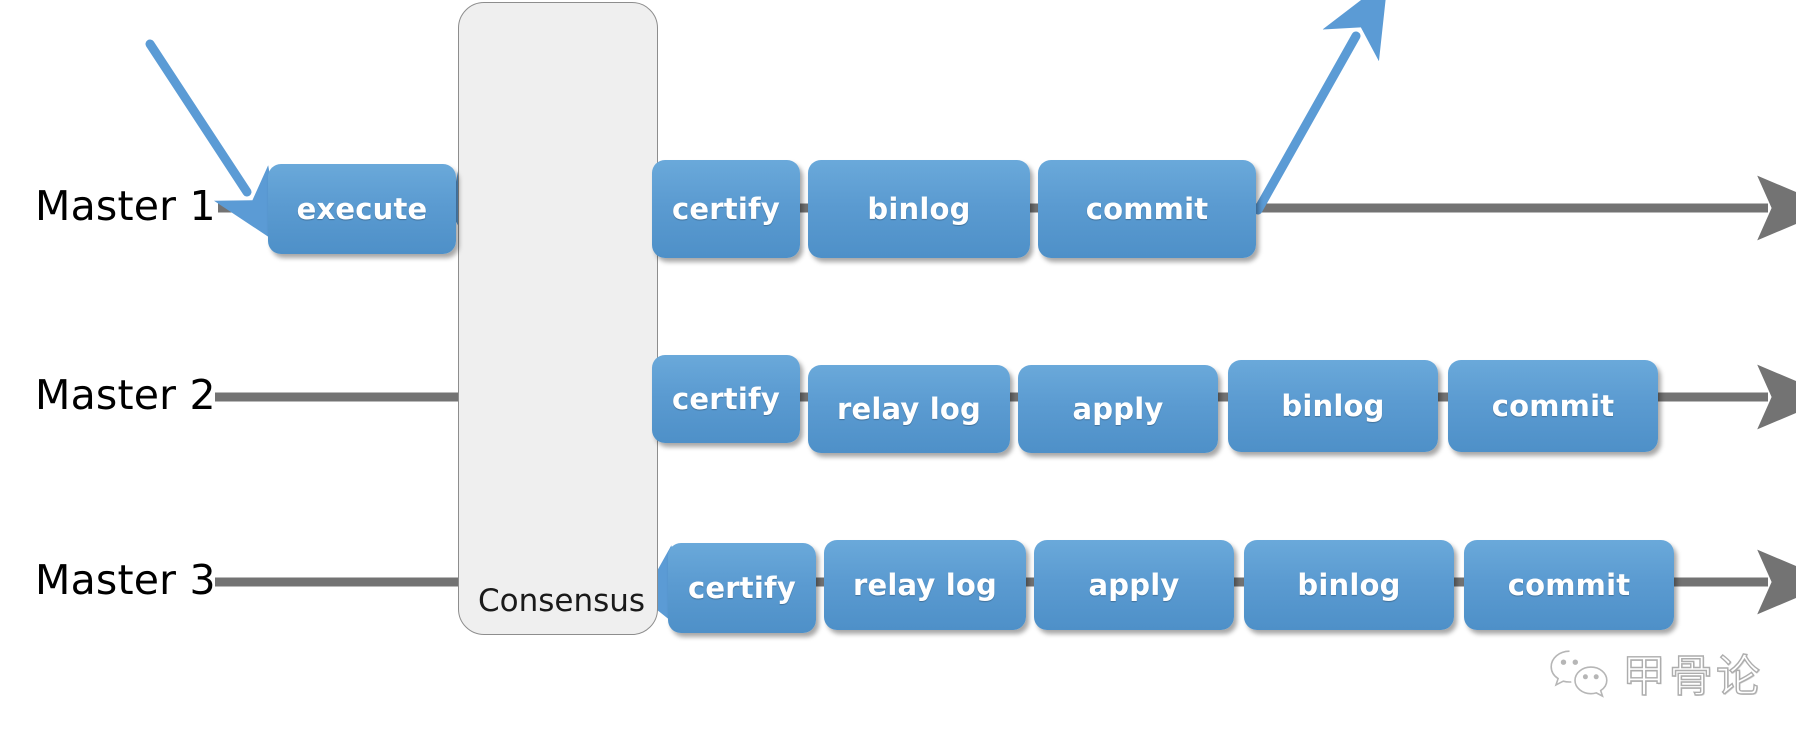 This screenshot has height=750, width=1796. What do you see at coordinates (1333, 406) in the screenshot?
I see `stage-box-master2-binlog: binlog` at bounding box center [1333, 406].